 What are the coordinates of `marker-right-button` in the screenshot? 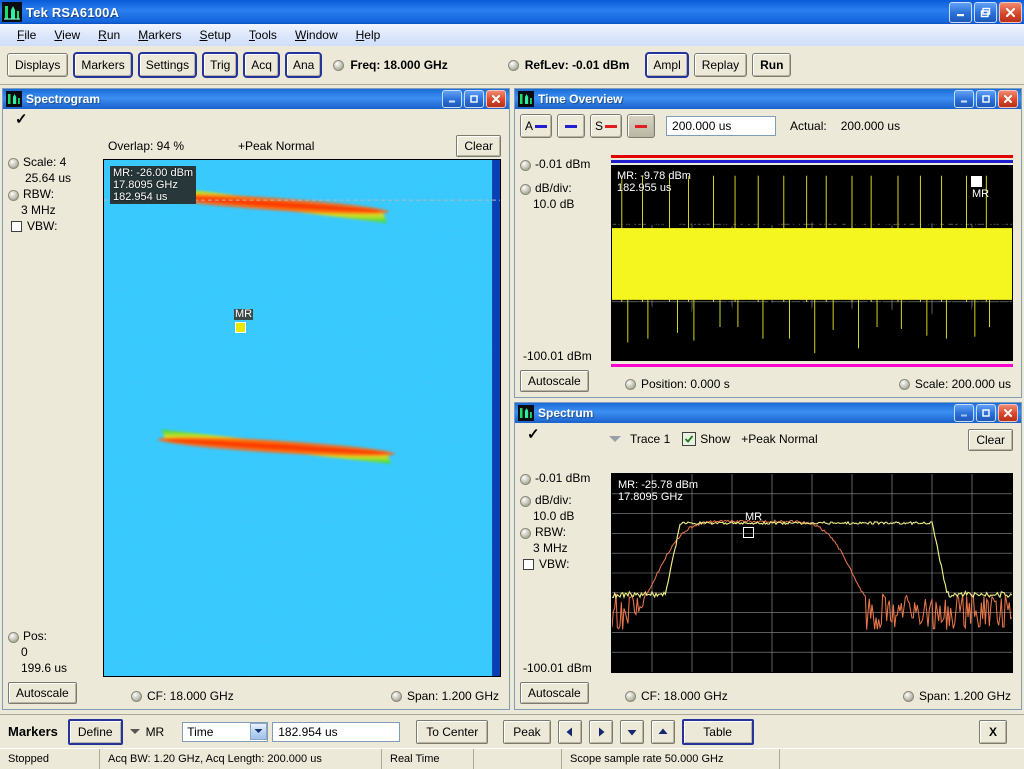 It's located at (600, 731).